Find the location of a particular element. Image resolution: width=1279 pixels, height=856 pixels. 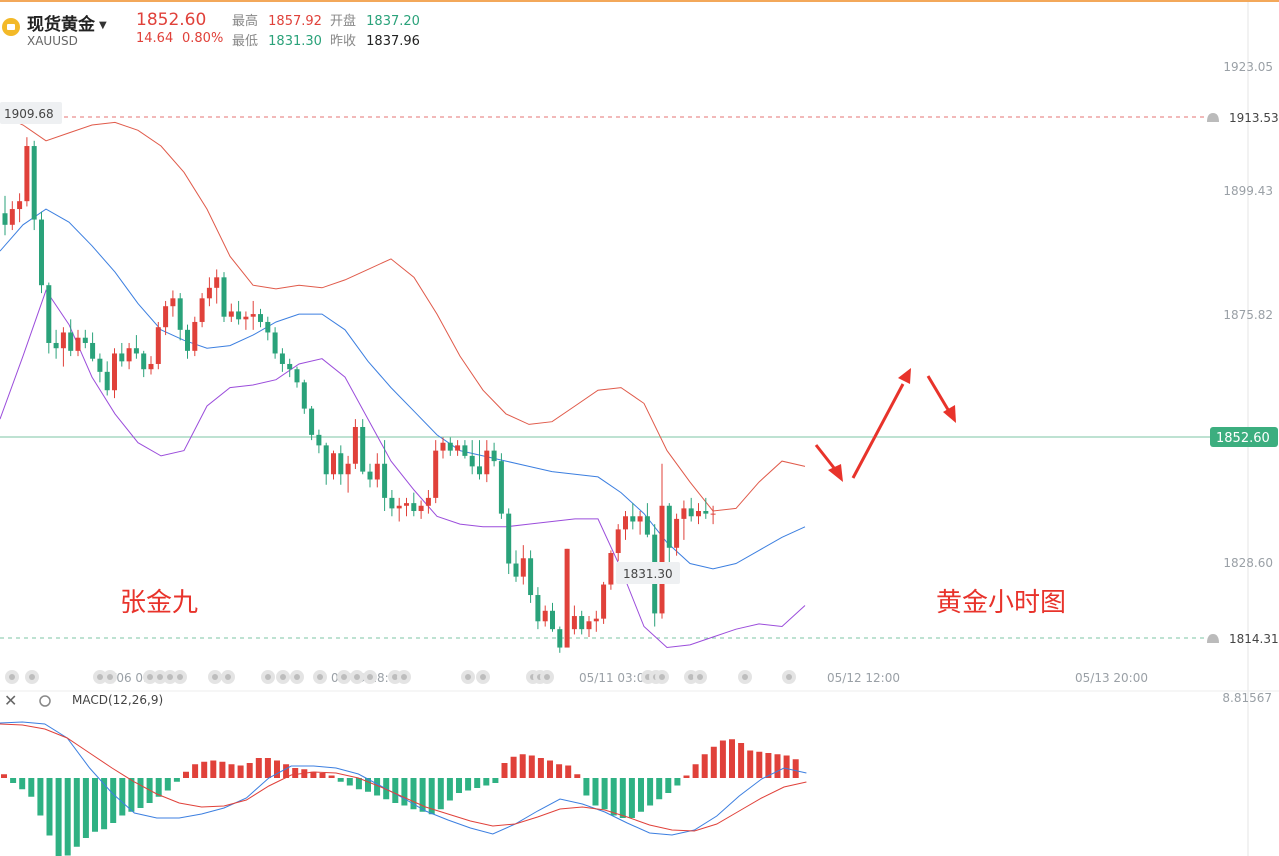

macd-axis-value: 8.81567 is located at coordinates (1247, 698).